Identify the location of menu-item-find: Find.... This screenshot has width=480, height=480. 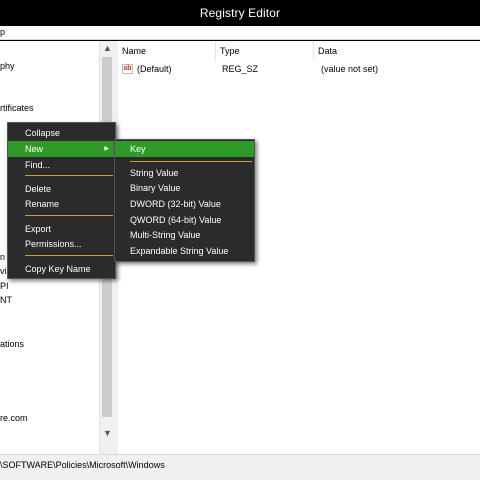
(61, 165).